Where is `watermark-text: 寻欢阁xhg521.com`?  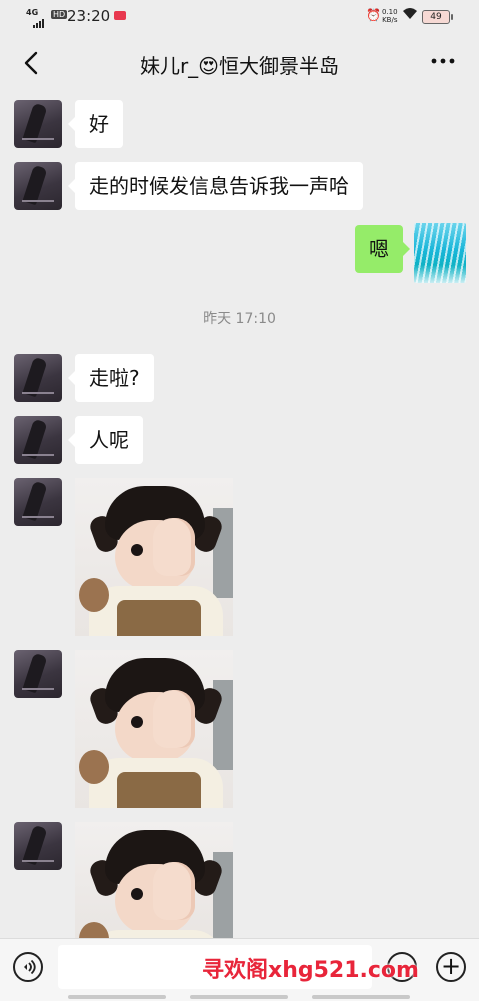
watermark-text: 寻欢阁xhg521.com is located at coordinates (310, 970).